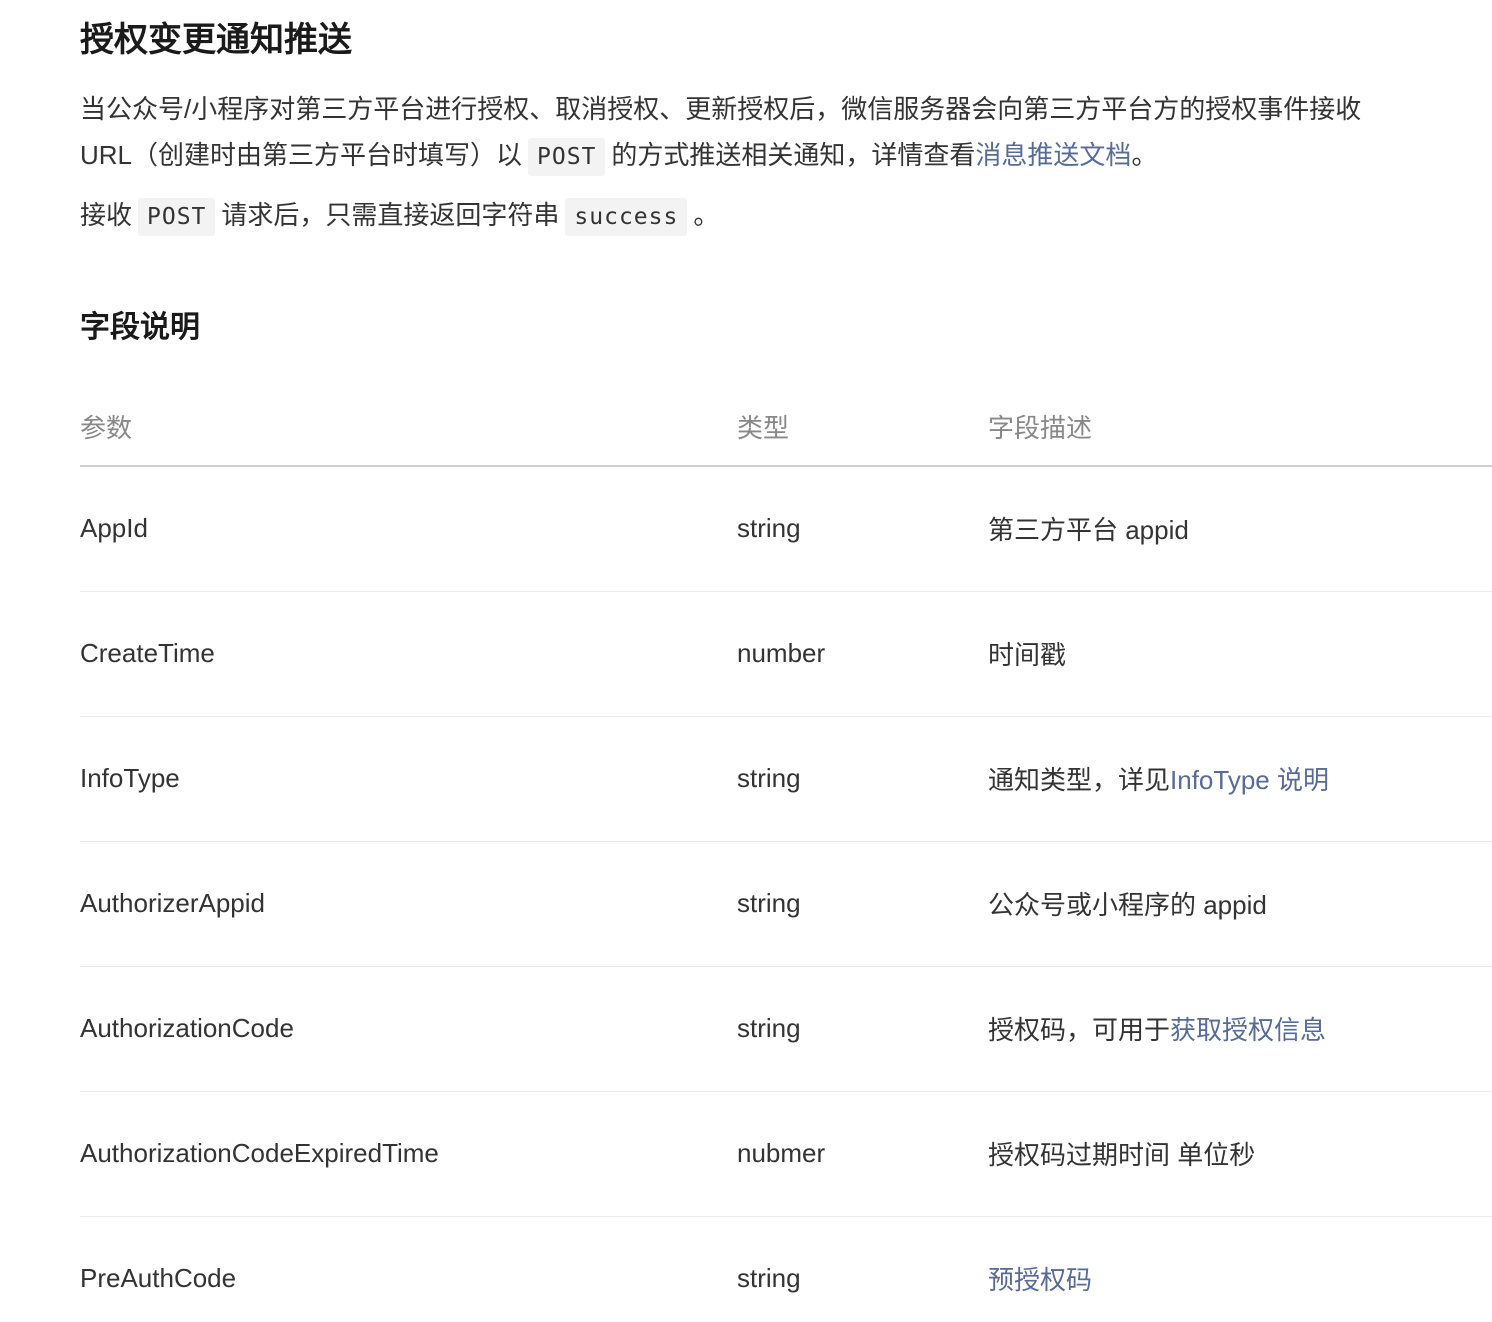 This screenshot has height=1322, width=1492. I want to click on desc-cell: 公众号或小程序的 appid, so click(1240, 904).